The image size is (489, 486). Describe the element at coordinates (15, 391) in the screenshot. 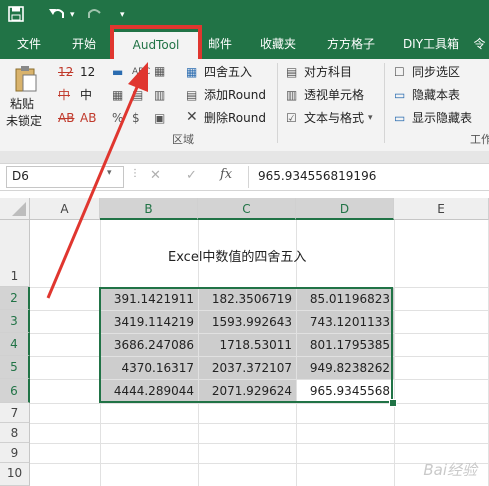

I see `row-header-6: 6` at that location.